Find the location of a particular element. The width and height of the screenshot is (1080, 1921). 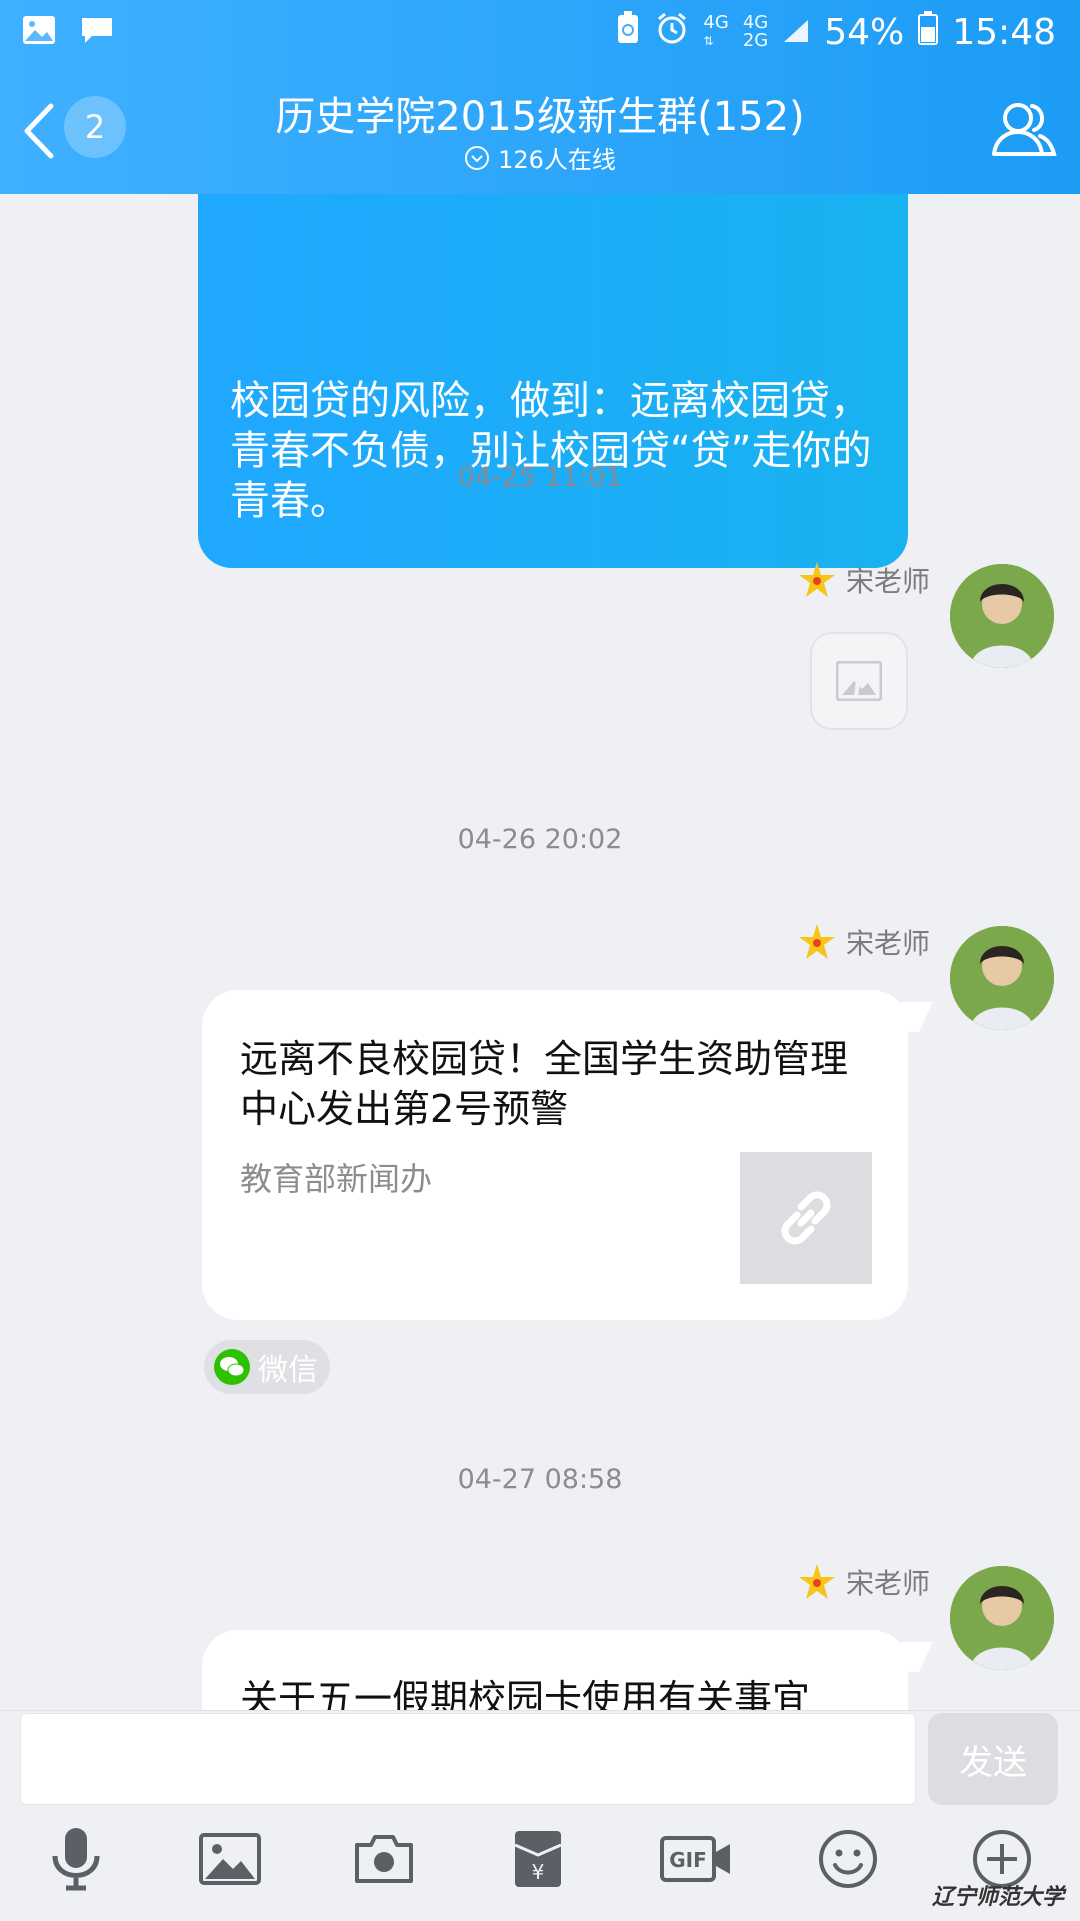

send-button: 发送 is located at coordinates (993, 1759).